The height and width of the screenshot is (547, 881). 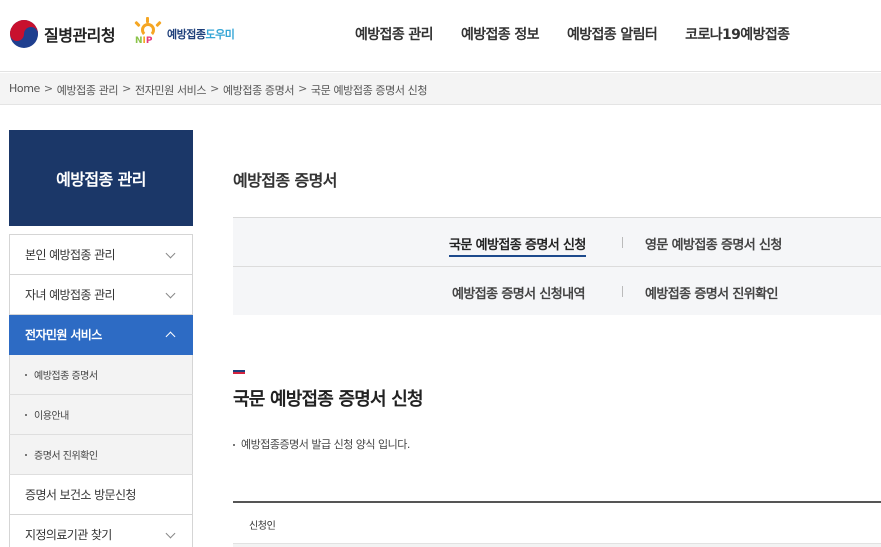 What do you see at coordinates (51, 416) in the screenshot?
I see `sidebar-subitem-label: 이용안내` at bounding box center [51, 416].